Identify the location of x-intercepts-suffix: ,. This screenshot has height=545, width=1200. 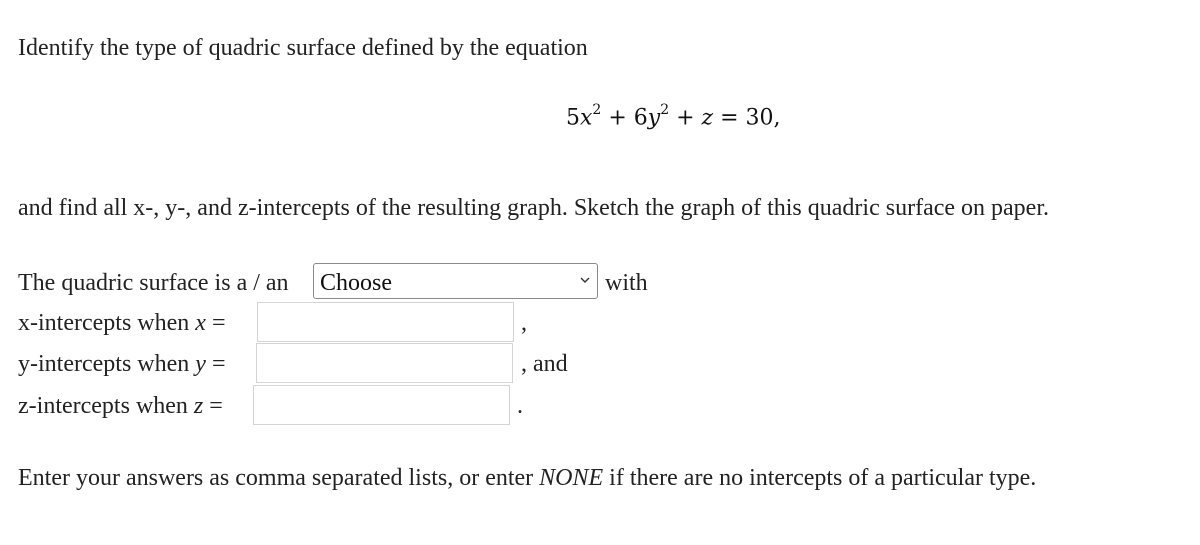
(524, 323).